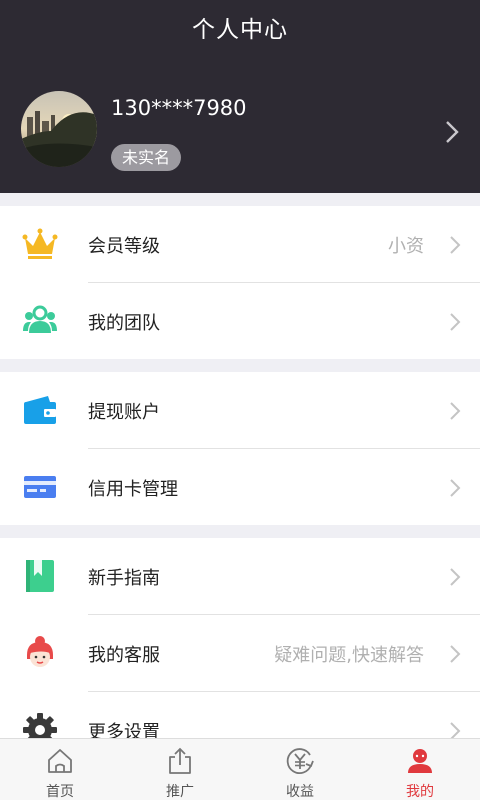 Image resolution: width=480 pixels, height=800 pixels. Describe the element at coordinates (60, 761) in the screenshot. I see `home-icon` at that location.